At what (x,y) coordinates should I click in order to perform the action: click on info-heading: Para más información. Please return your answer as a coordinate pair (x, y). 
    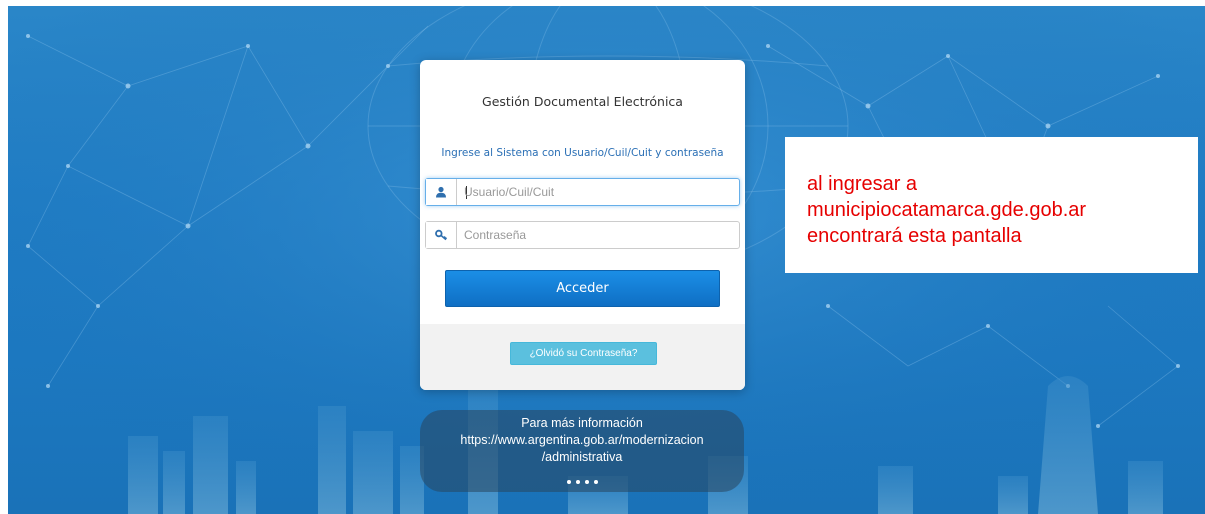
    Looking at the image, I should click on (582, 423).